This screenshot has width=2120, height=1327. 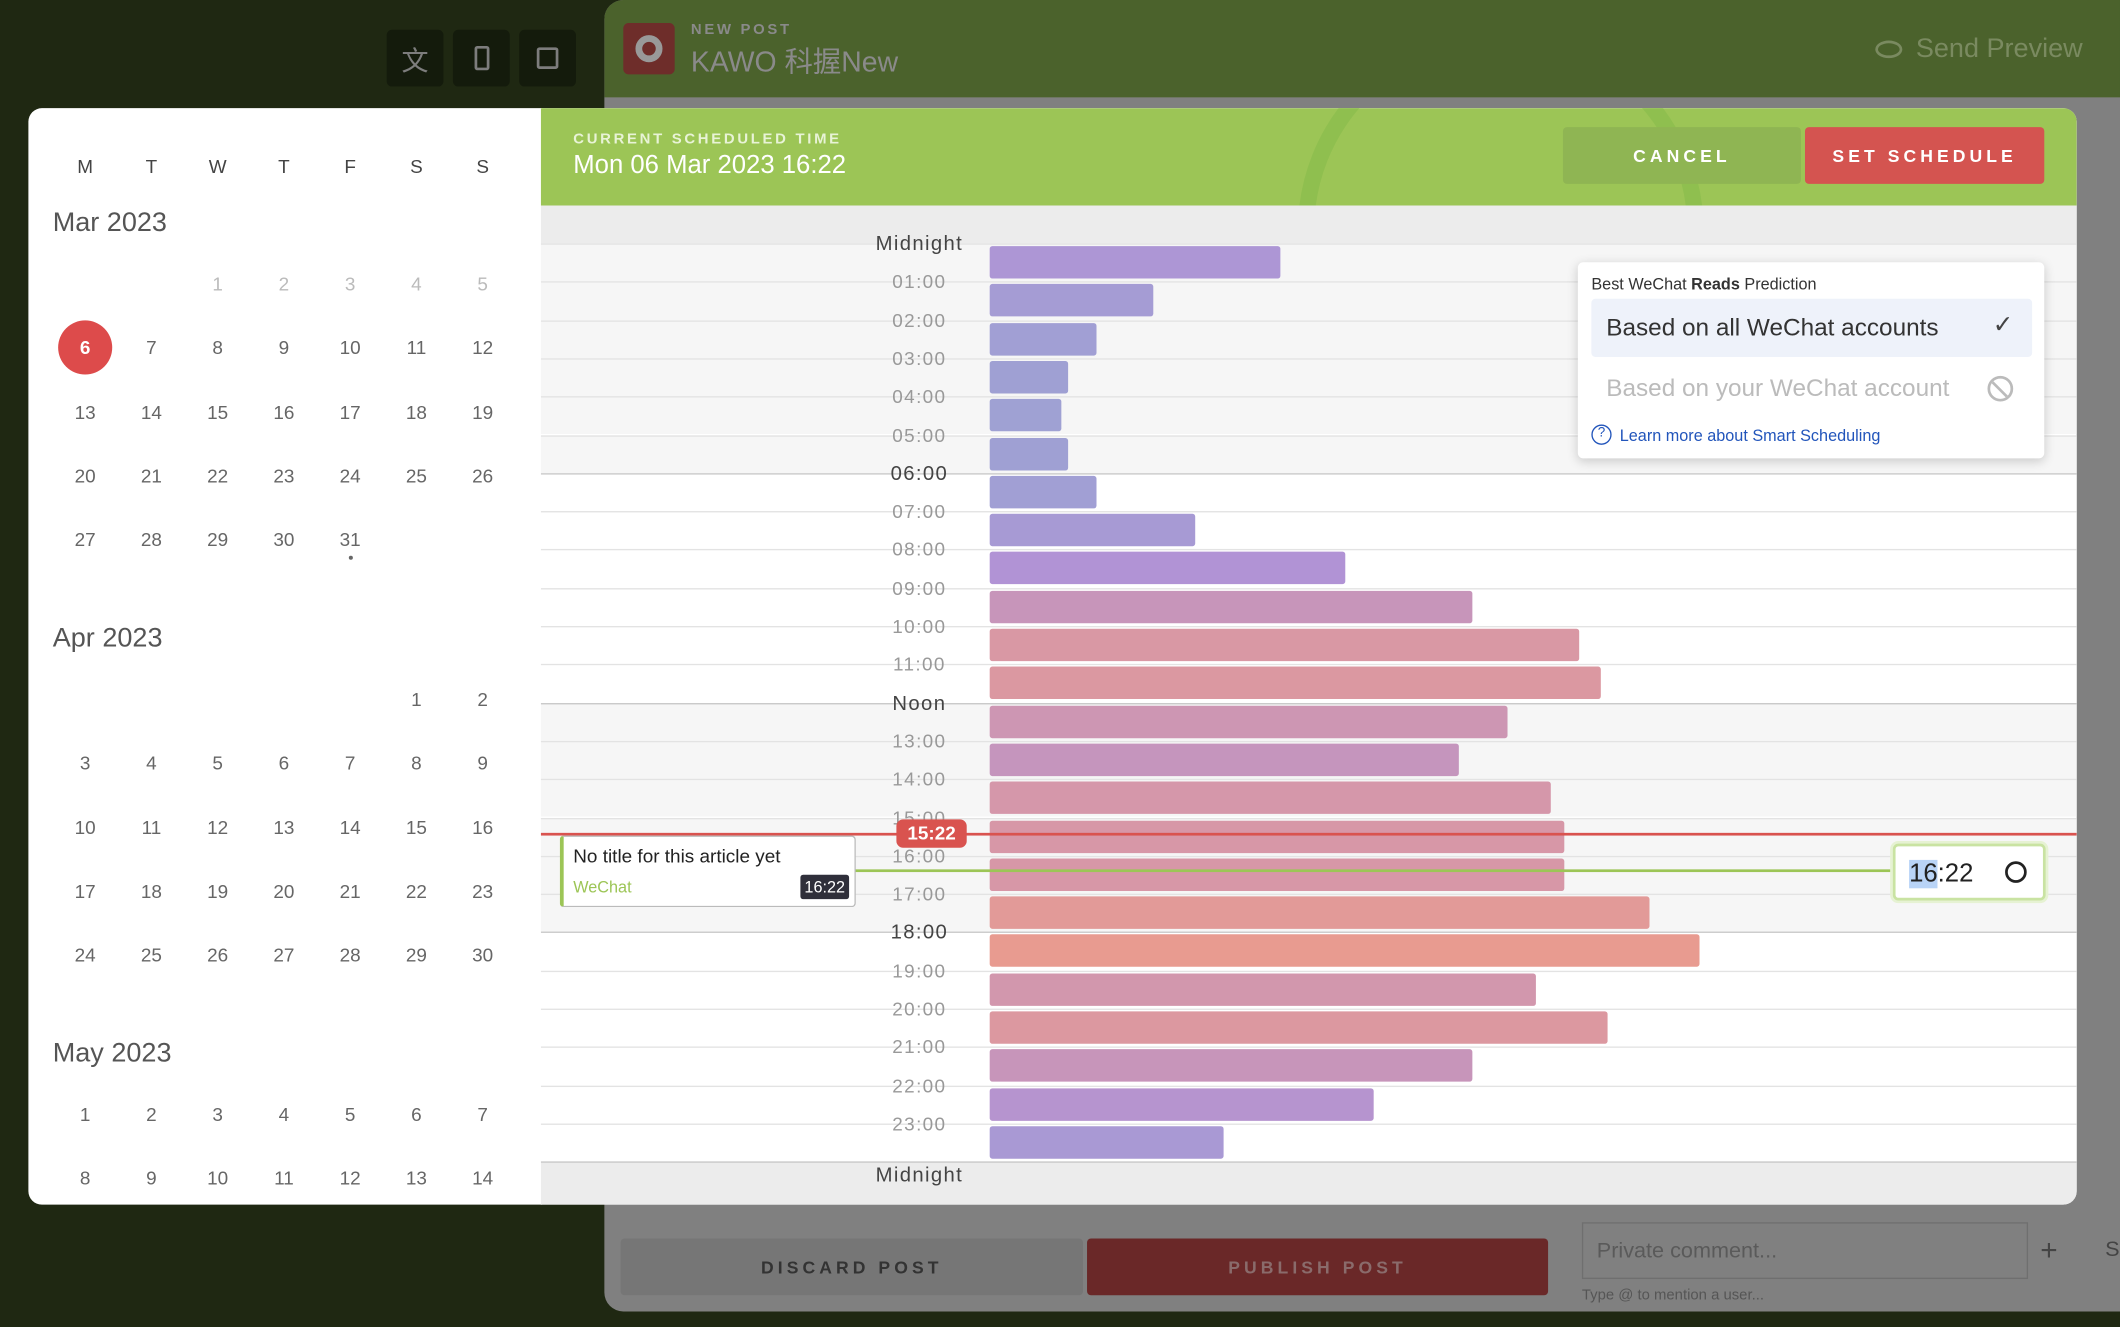 What do you see at coordinates (1988, 49) in the screenshot?
I see `send-preview-button: Send Preview` at bounding box center [1988, 49].